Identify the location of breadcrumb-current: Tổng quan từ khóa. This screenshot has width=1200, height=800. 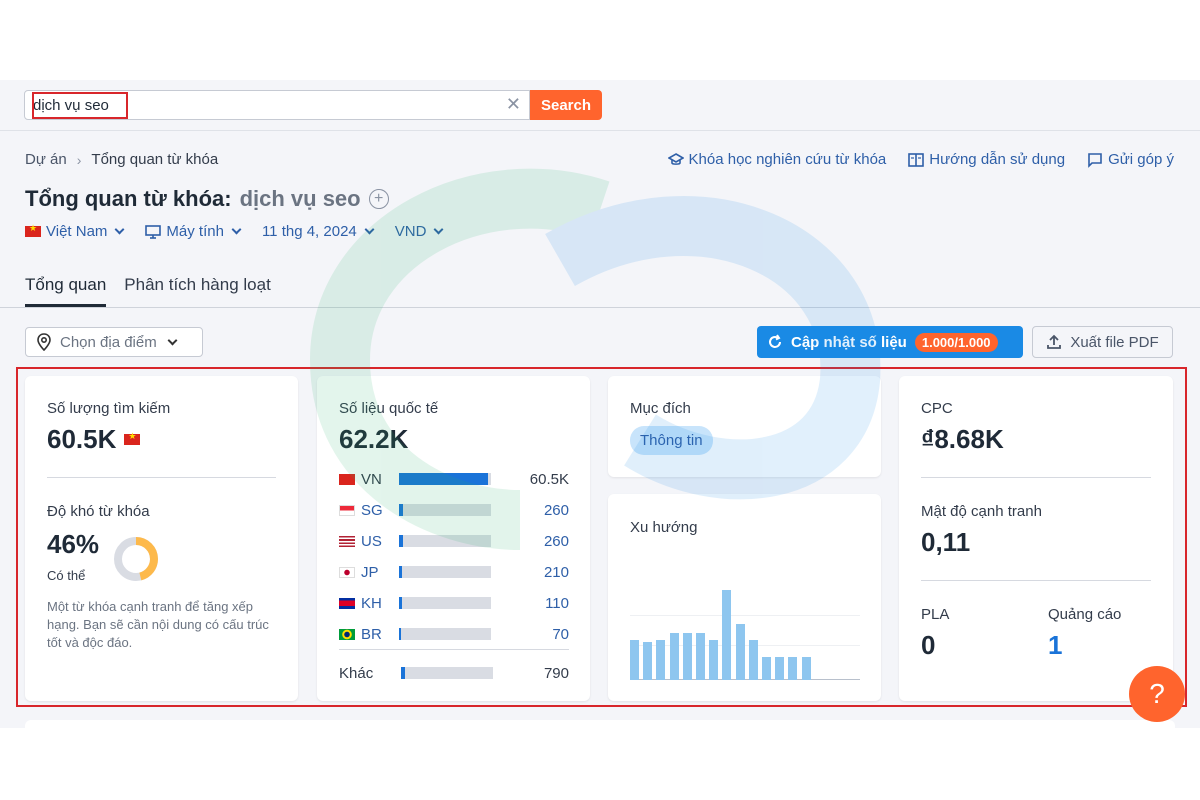
(155, 159).